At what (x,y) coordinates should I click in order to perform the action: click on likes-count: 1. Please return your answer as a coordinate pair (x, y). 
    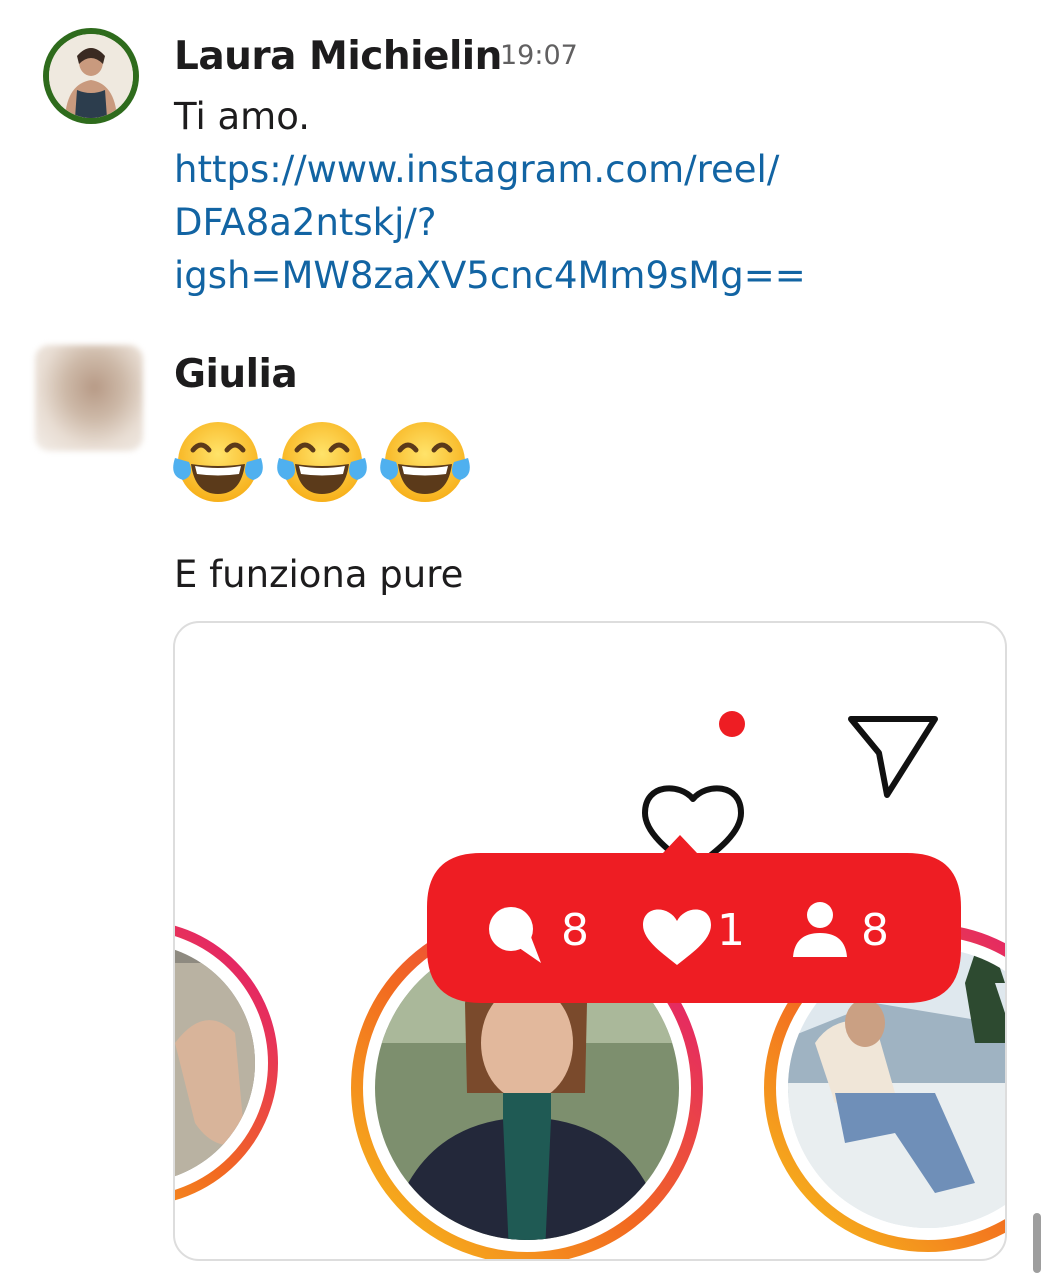
    Looking at the image, I should click on (731, 930).